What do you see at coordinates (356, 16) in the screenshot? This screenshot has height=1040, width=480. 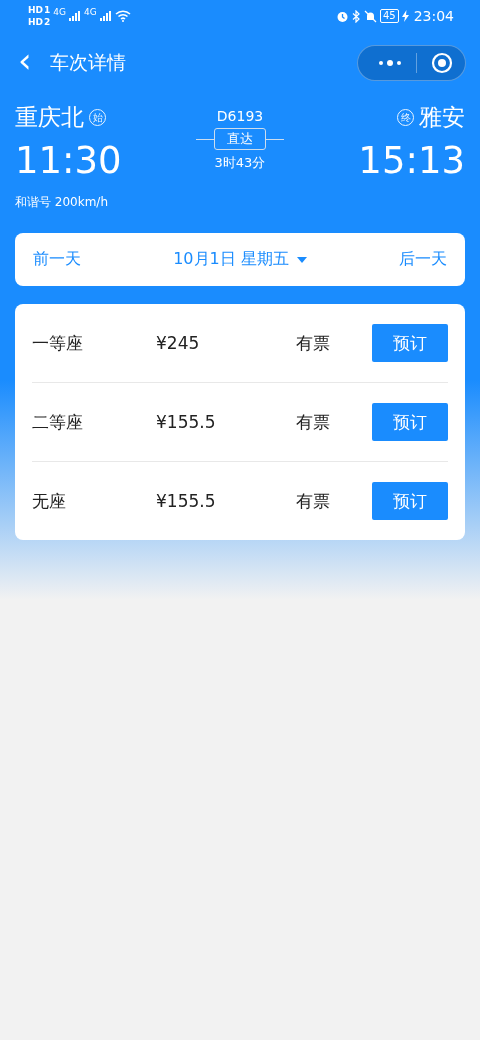 I see `bluetooth-icon` at bounding box center [356, 16].